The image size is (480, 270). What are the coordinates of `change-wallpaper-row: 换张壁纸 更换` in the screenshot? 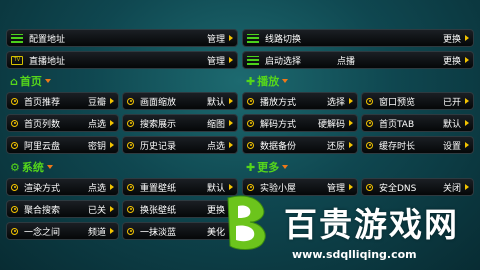 It's located at (180, 209).